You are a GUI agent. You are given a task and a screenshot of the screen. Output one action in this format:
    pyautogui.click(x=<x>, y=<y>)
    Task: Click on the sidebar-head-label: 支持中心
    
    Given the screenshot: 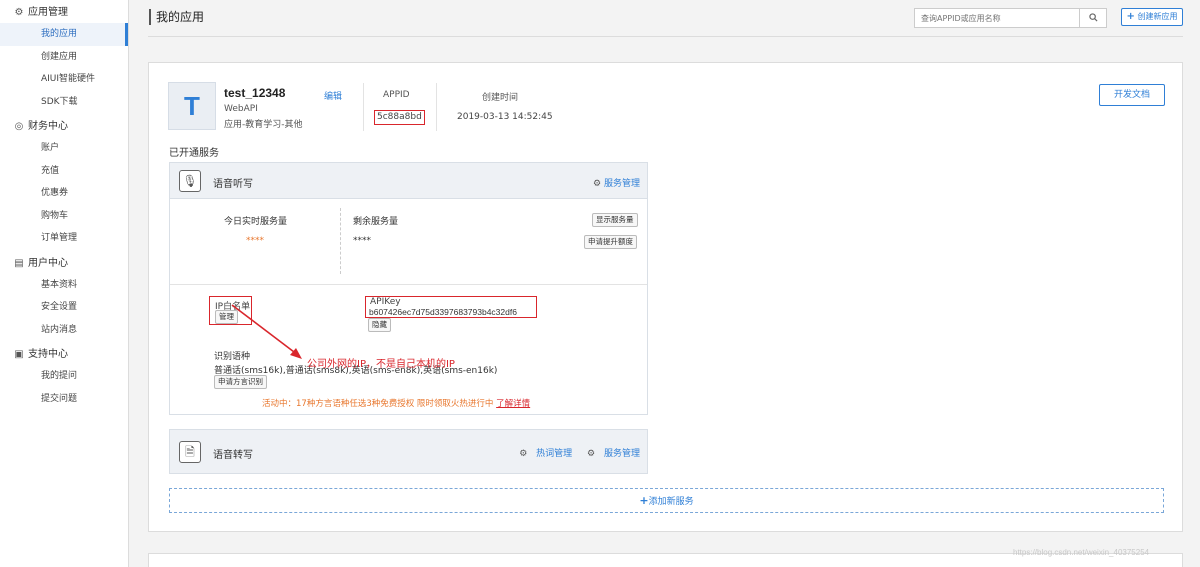 What is the action you would take?
    pyautogui.click(x=48, y=354)
    